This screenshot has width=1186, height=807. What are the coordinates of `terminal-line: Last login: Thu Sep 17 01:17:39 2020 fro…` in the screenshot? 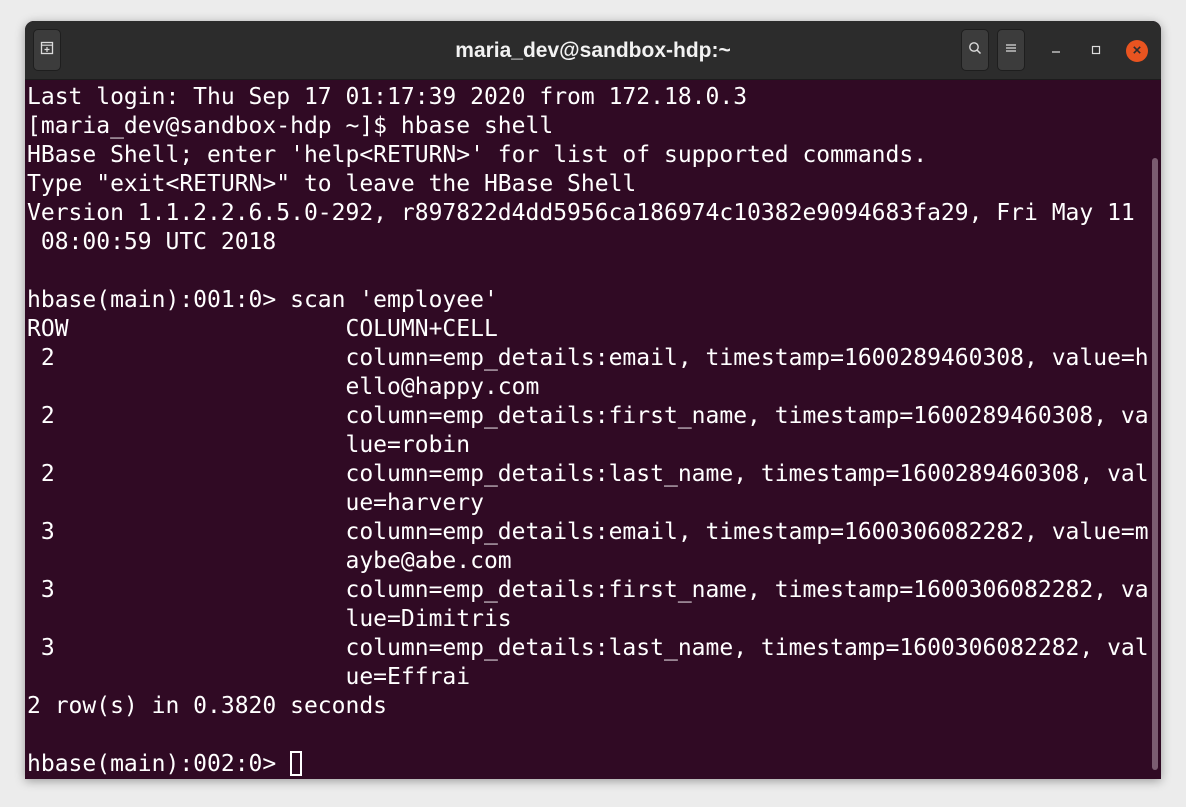 It's located at (387, 97).